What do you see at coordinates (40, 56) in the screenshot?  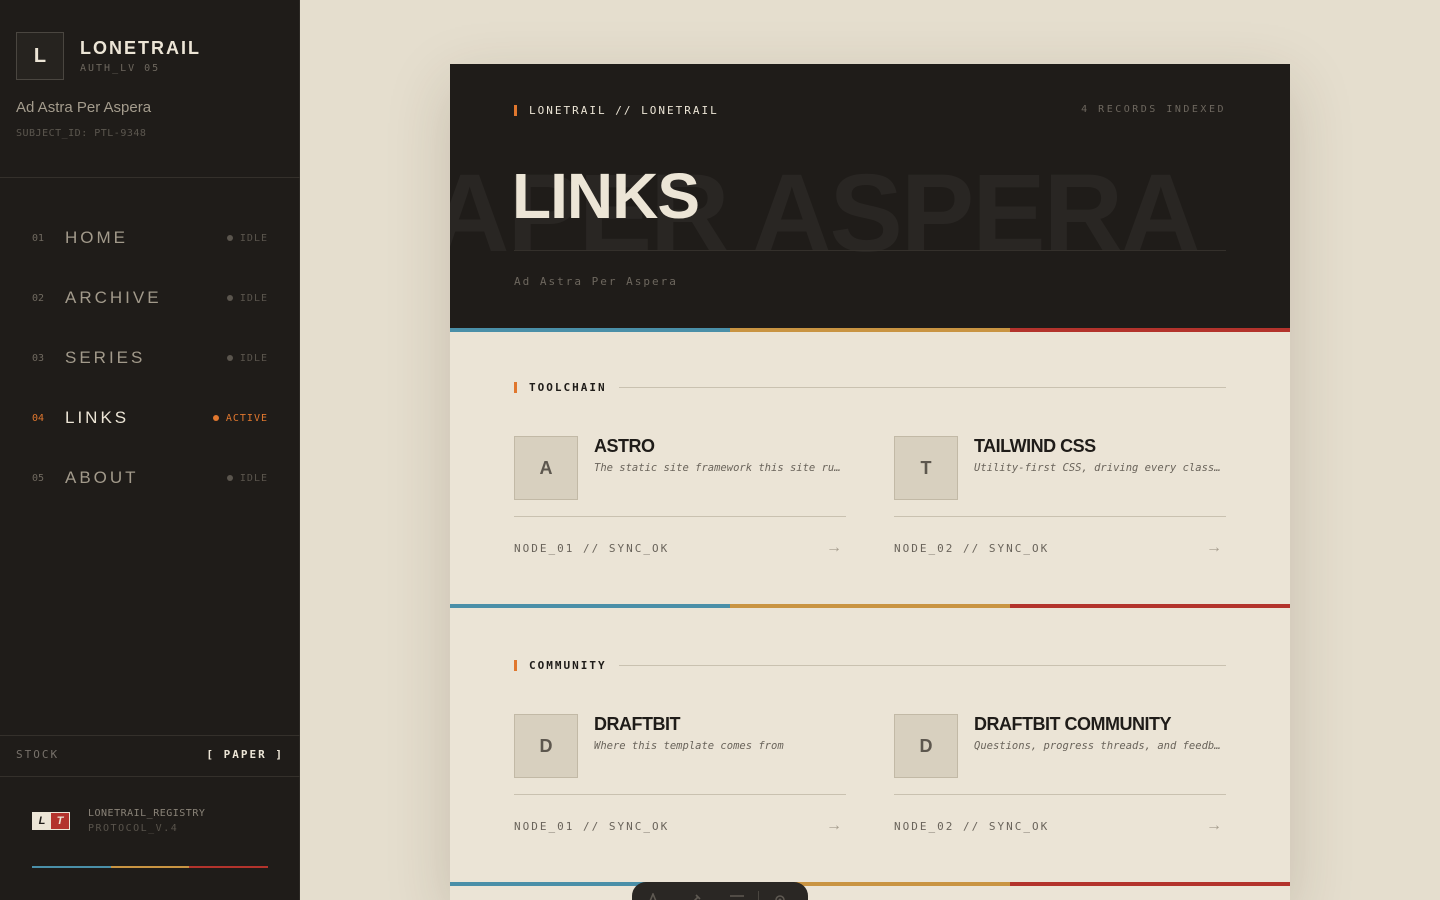 I see `brand-logo: L` at bounding box center [40, 56].